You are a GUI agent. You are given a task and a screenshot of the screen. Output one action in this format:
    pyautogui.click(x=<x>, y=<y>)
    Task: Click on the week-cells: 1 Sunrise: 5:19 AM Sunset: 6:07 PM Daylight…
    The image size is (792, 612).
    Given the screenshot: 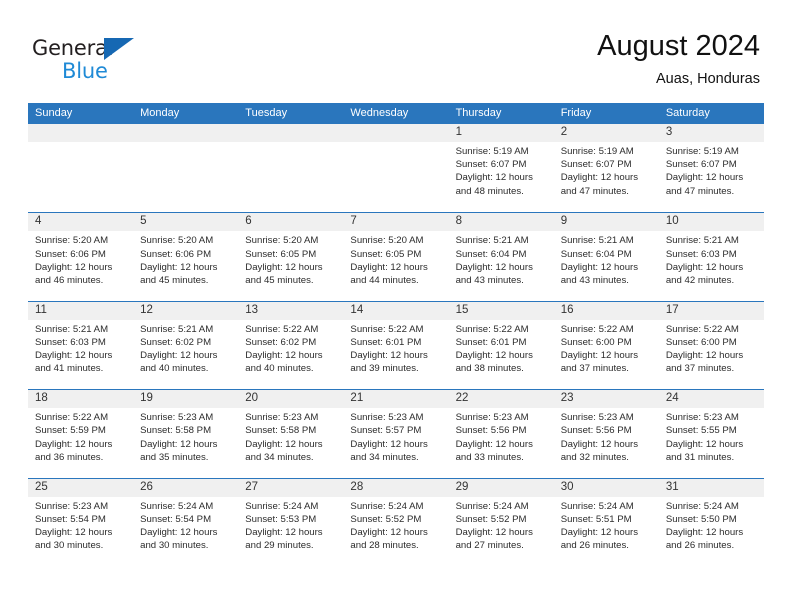 What is the action you would take?
    pyautogui.click(x=396, y=168)
    